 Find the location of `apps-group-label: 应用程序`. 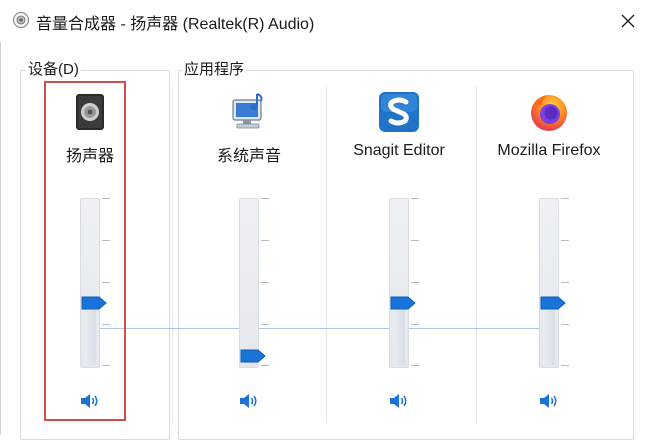

apps-group-label: 应用程序 is located at coordinates (214, 68).